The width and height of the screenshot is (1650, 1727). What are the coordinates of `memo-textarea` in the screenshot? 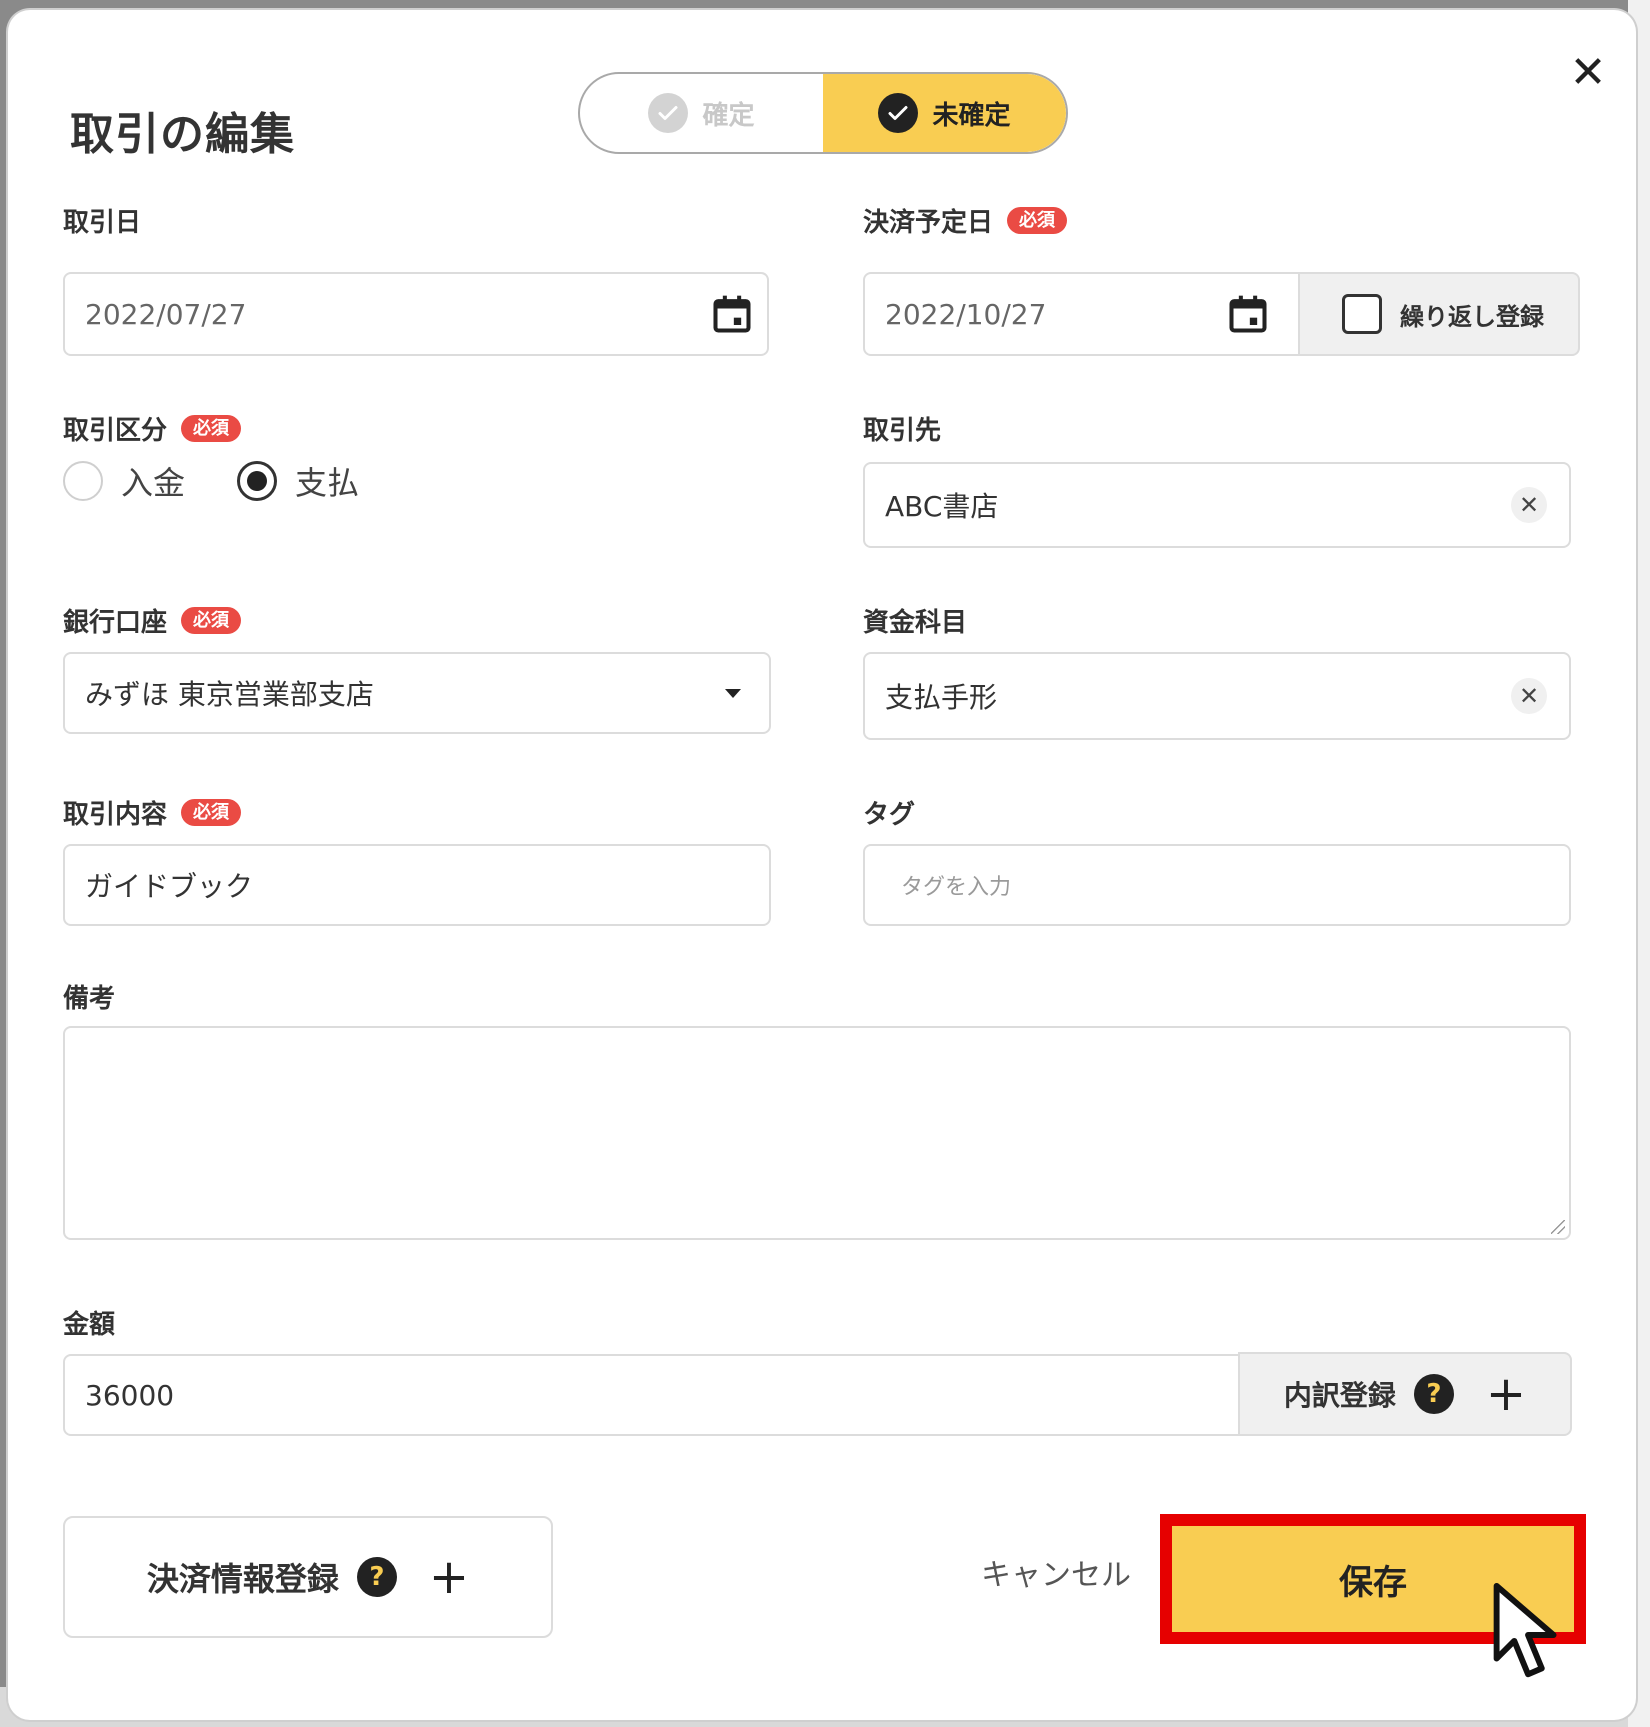 It's located at (817, 1133).